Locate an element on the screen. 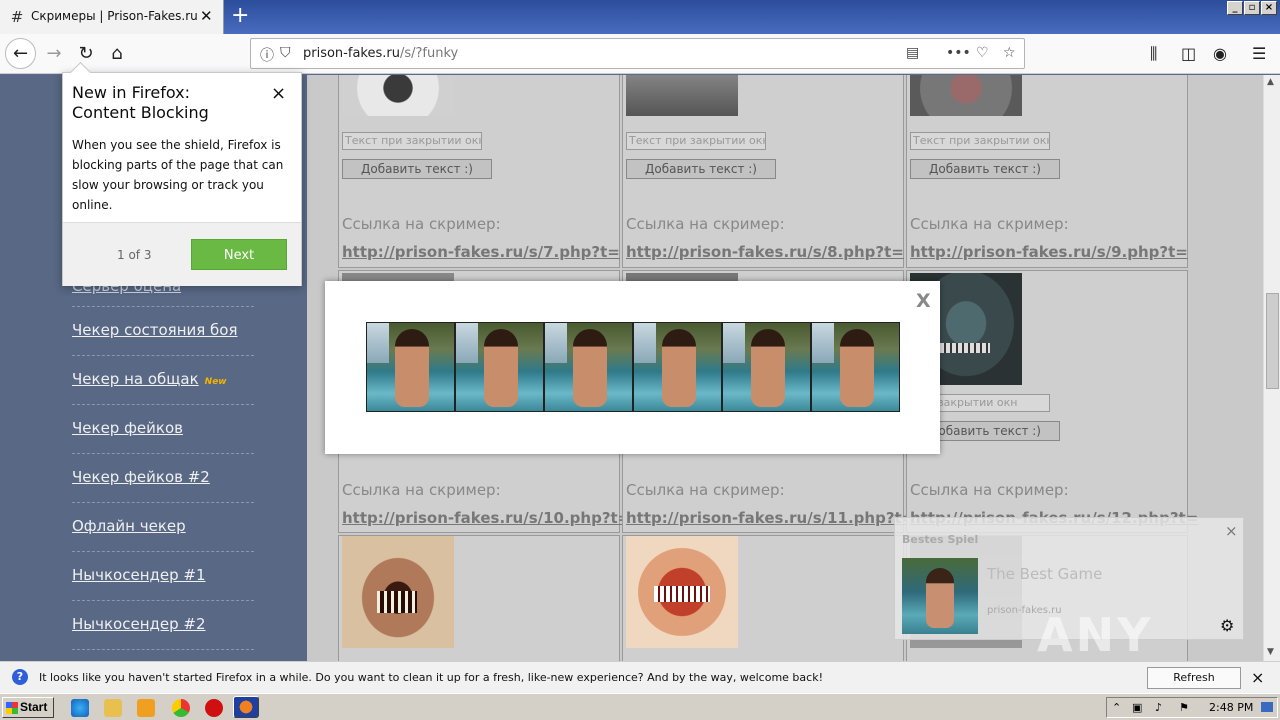  pocket-icon: ♡ is located at coordinates (982, 53).